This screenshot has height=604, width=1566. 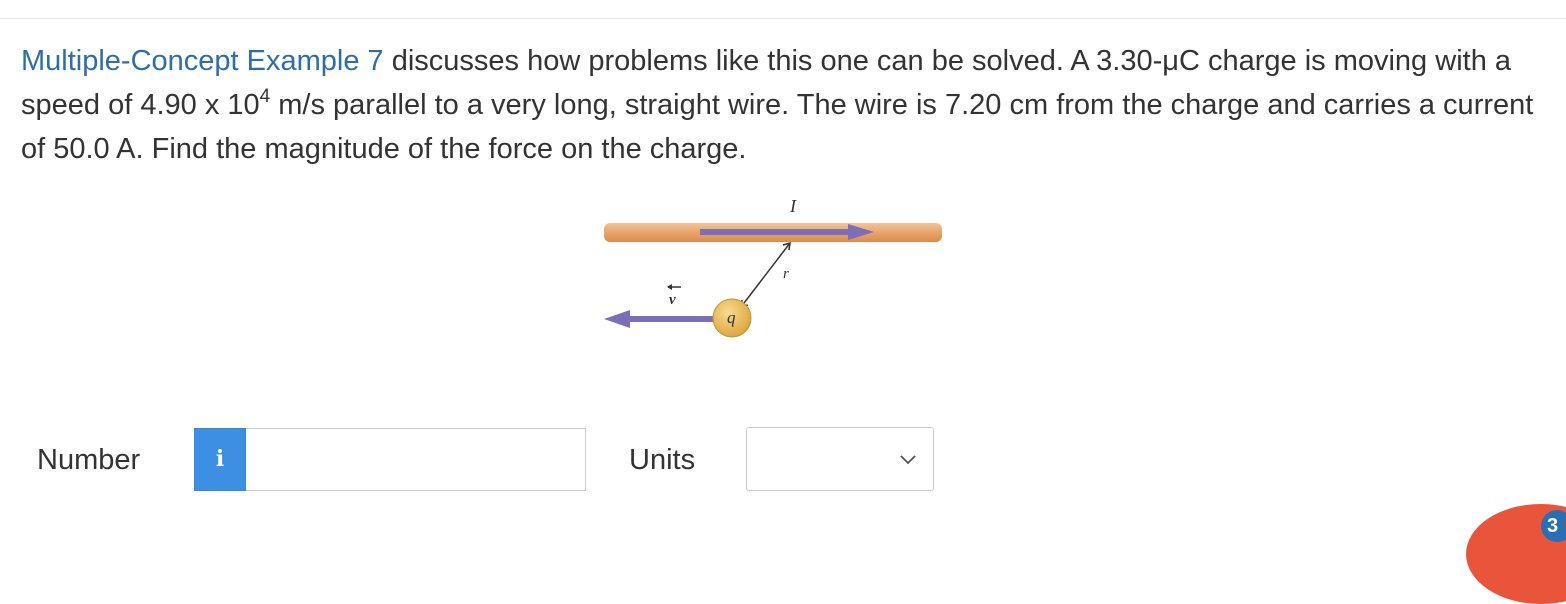 What do you see at coordinates (659, 319) in the screenshot?
I see `velocity-arrow` at bounding box center [659, 319].